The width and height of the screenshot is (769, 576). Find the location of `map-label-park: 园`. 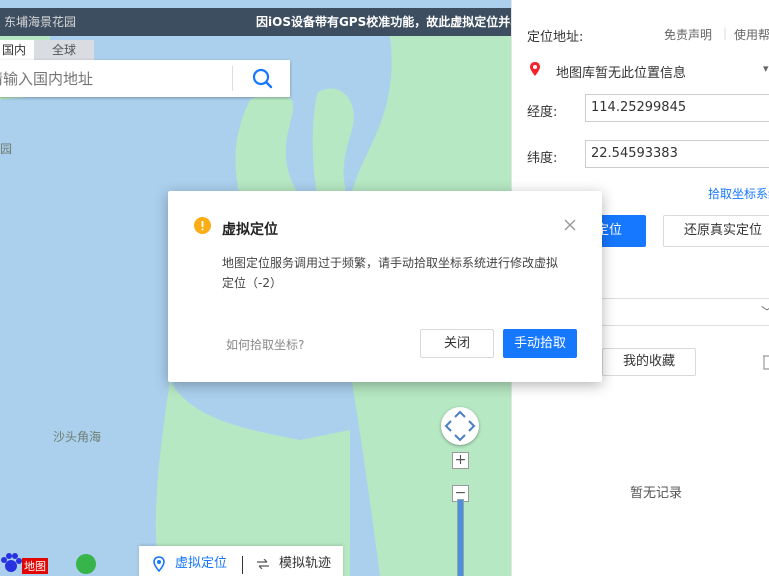

map-label-park: 园 is located at coordinates (6, 149).